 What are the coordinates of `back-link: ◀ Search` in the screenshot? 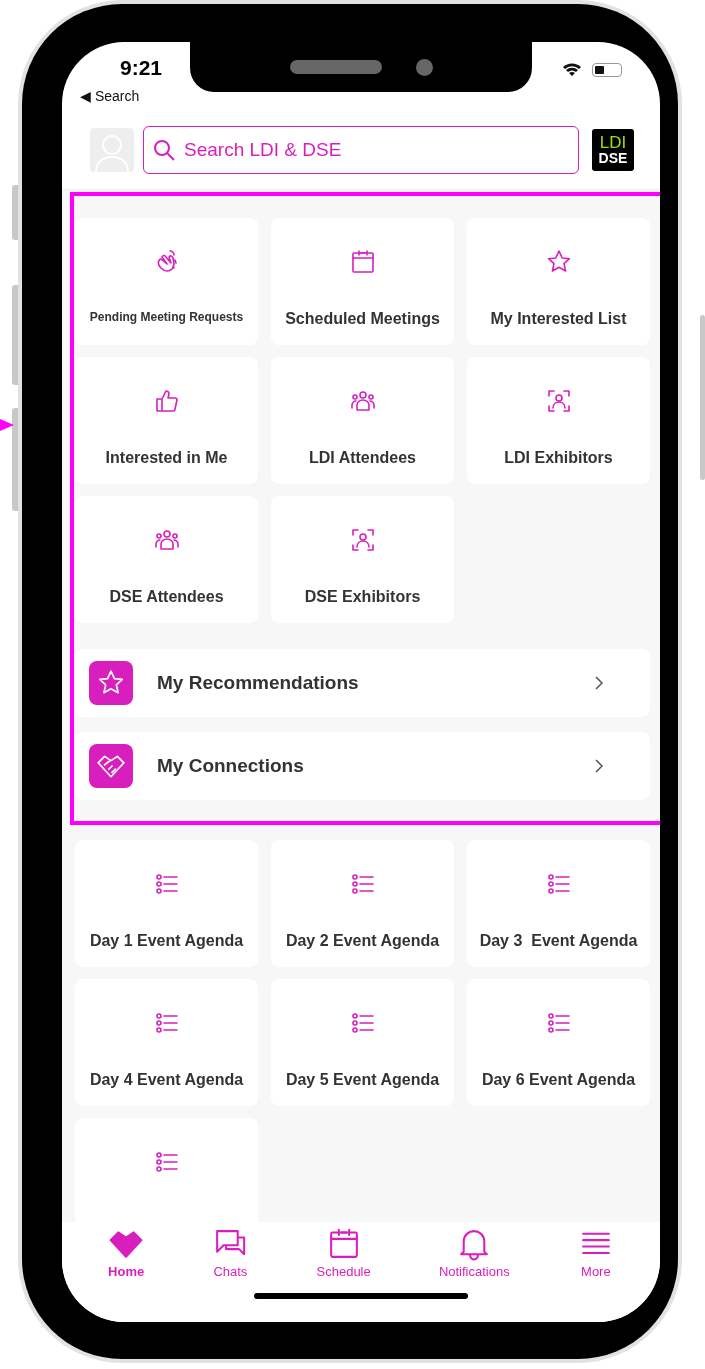 It's located at (110, 96).